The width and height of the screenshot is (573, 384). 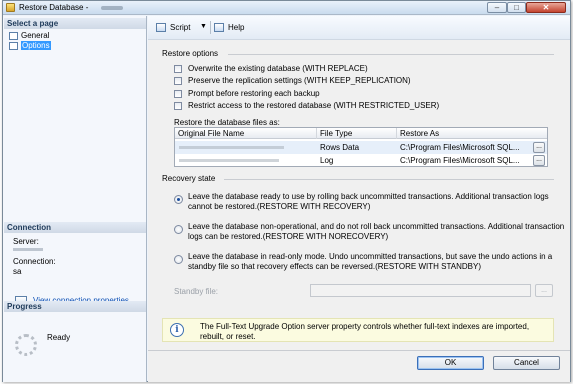 I want to click on script-dropdown-arrow-icon: ▼, so click(x=203, y=26).